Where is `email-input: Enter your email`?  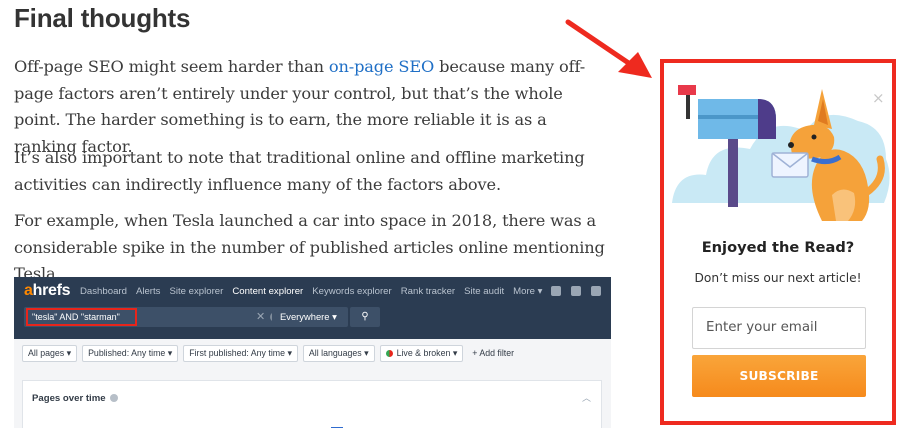 email-input: Enter your email is located at coordinates (779, 328).